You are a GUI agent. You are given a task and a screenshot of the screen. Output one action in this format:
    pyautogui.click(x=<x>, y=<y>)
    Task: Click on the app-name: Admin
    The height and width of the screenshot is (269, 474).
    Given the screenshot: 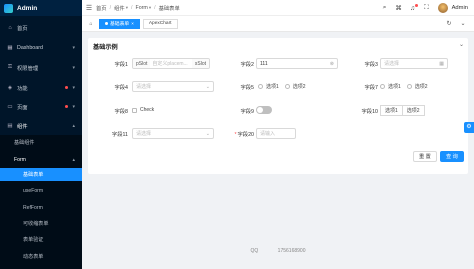 What is the action you would take?
    pyautogui.click(x=27, y=8)
    